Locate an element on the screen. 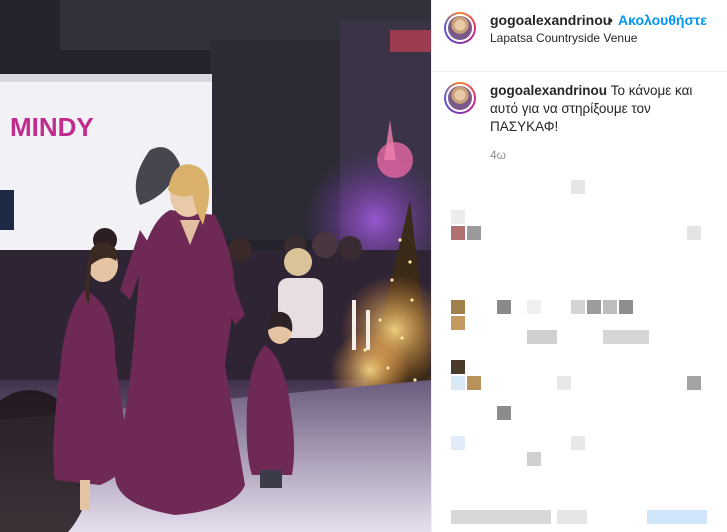 This screenshot has width=727, height=532. caption-avatar is located at coordinates (460, 98).